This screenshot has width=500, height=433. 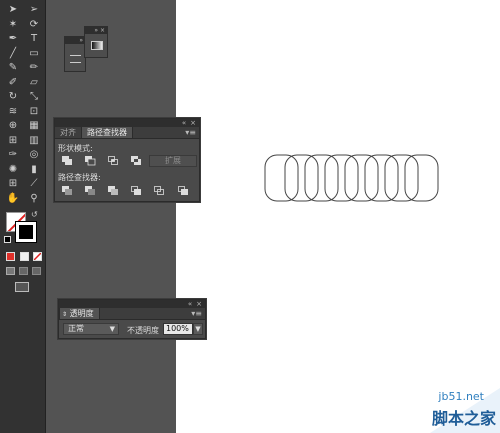 I want to click on collapse-arrows-icon: » ×, so click(x=96, y=30).